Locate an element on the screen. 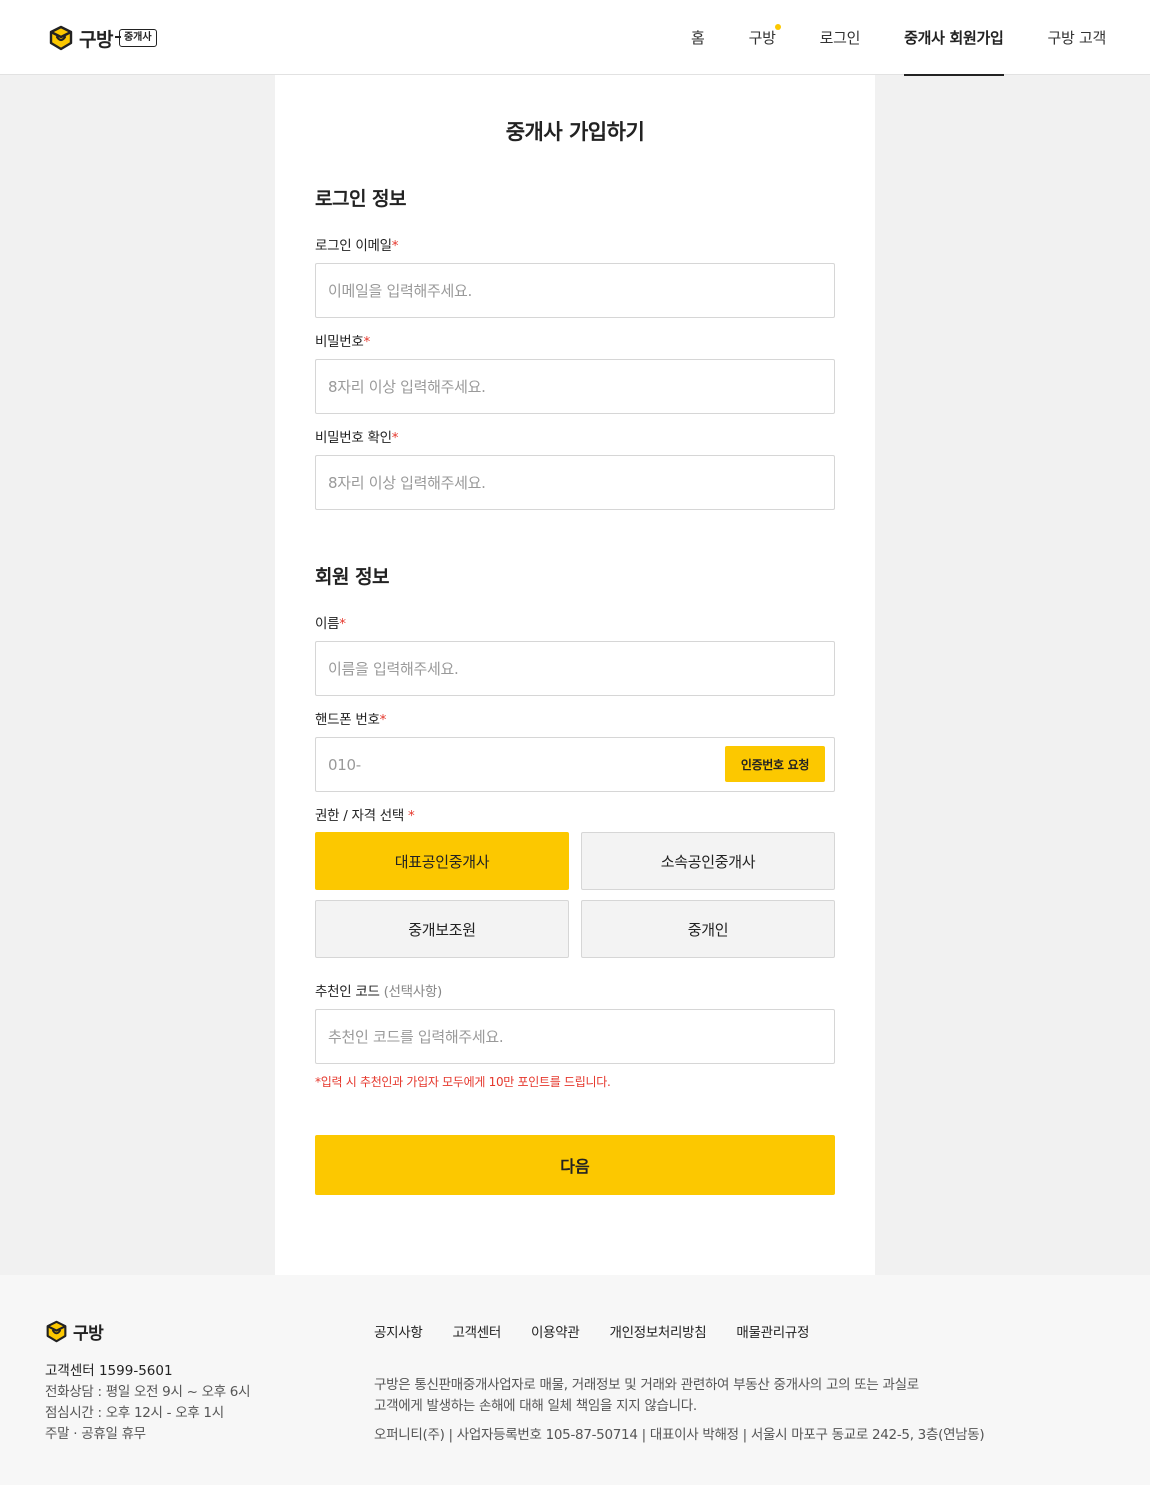 The width and height of the screenshot is (1150, 1485). phone-label-text: 핸드폰 번호 is located at coordinates (347, 720).